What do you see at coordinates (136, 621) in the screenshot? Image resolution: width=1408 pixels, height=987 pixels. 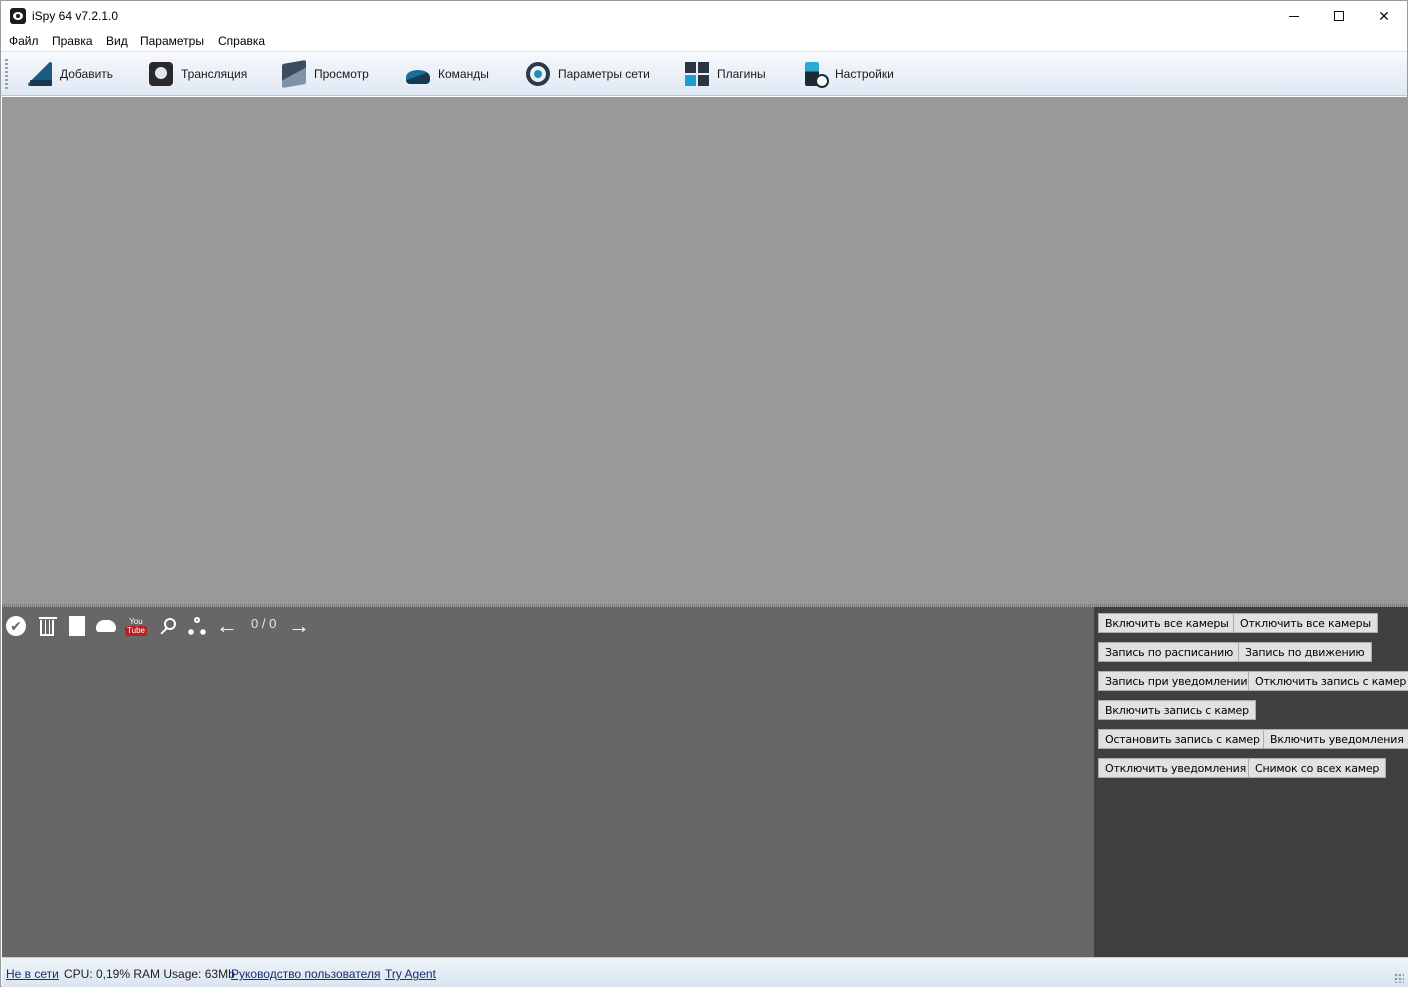 I see `youtube-top-text: You` at bounding box center [136, 621].